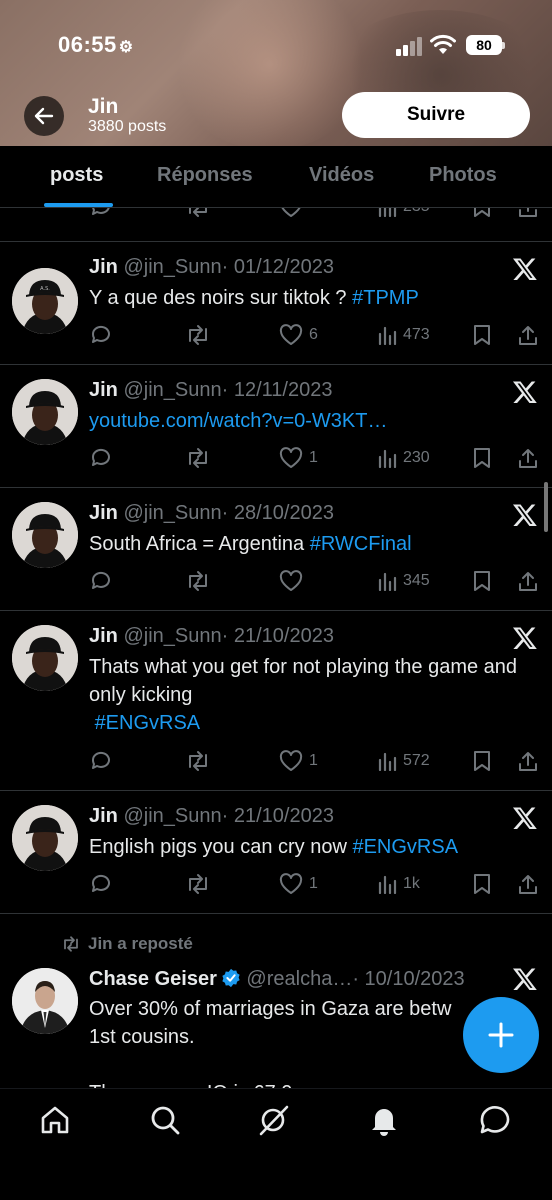 Image resolution: width=552 pixels, height=1200 pixels. I want to click on bottom-navigation, so click(276, 1144).